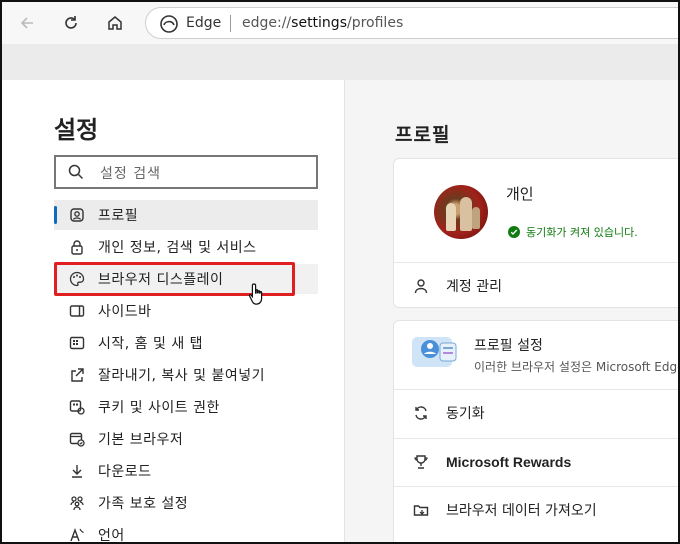 This screenshot has height=544, width=680. I want to click on manage-account-label: 계정 관리, so click(474, 287).